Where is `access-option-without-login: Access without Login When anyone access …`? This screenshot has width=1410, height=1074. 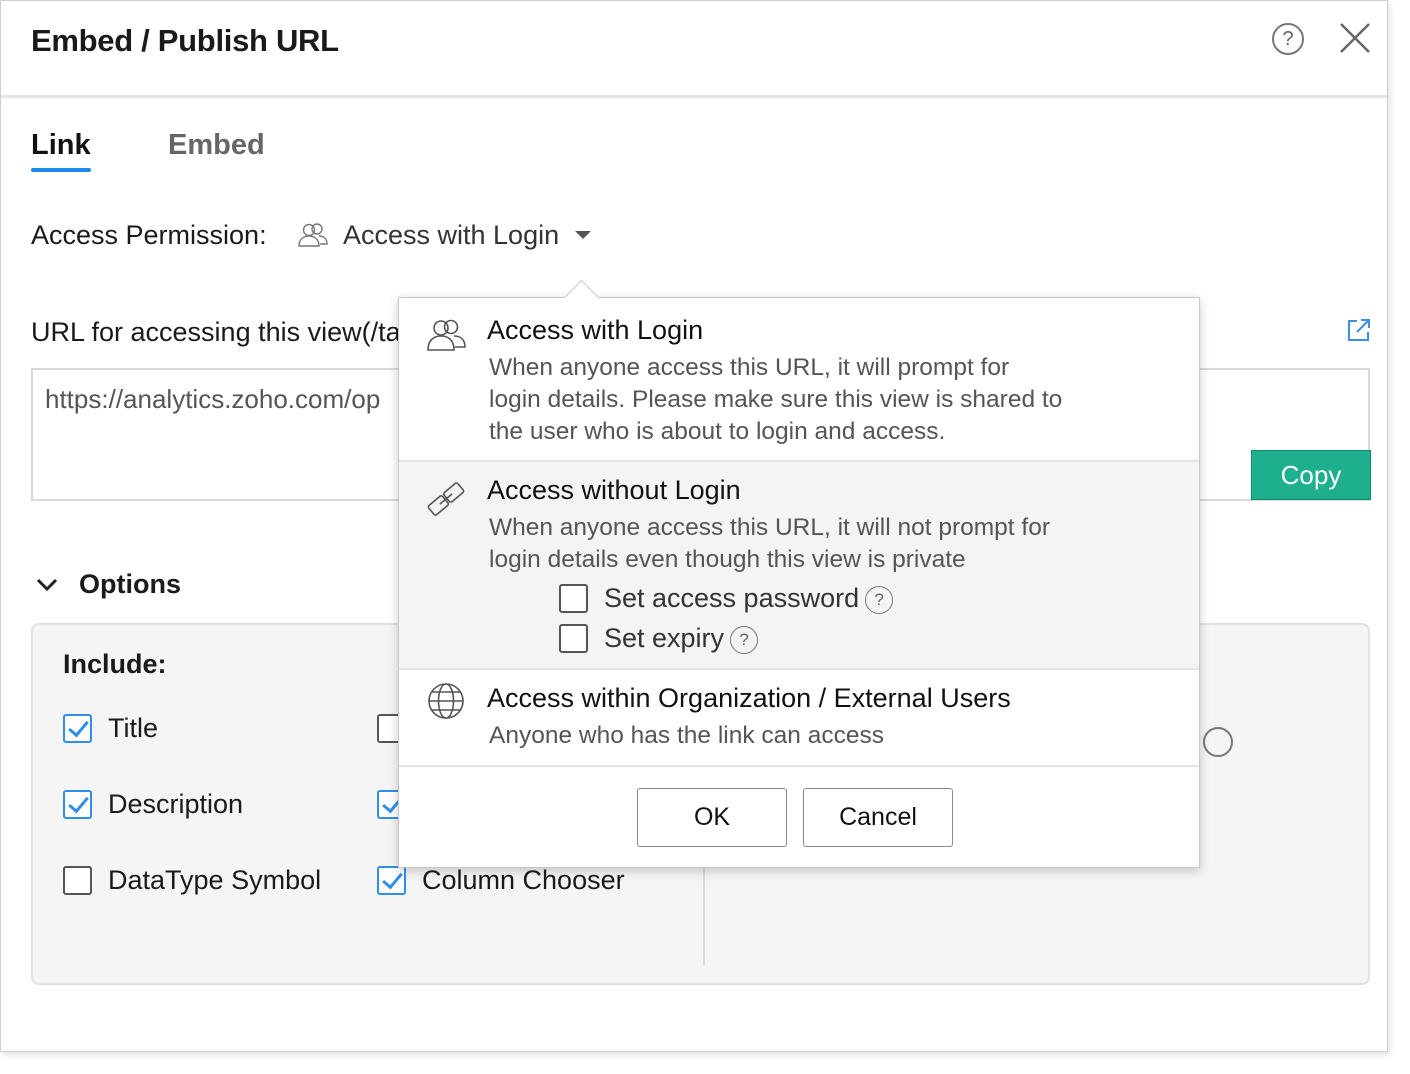
access-option-without-login: Access without Login When anyone access … is located at coordinates (799, 566).